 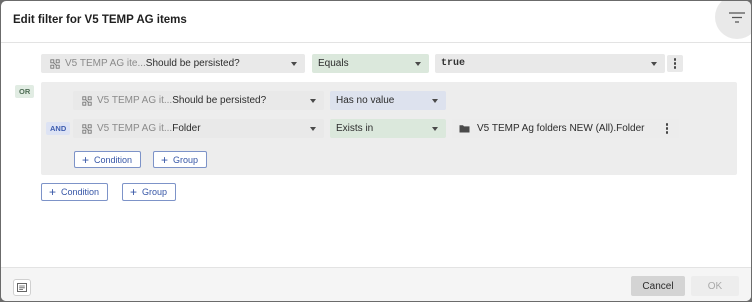 I want to click on property-select: V5 TEMP AG ite... Should be persisted?, so click(x=173, y=63).